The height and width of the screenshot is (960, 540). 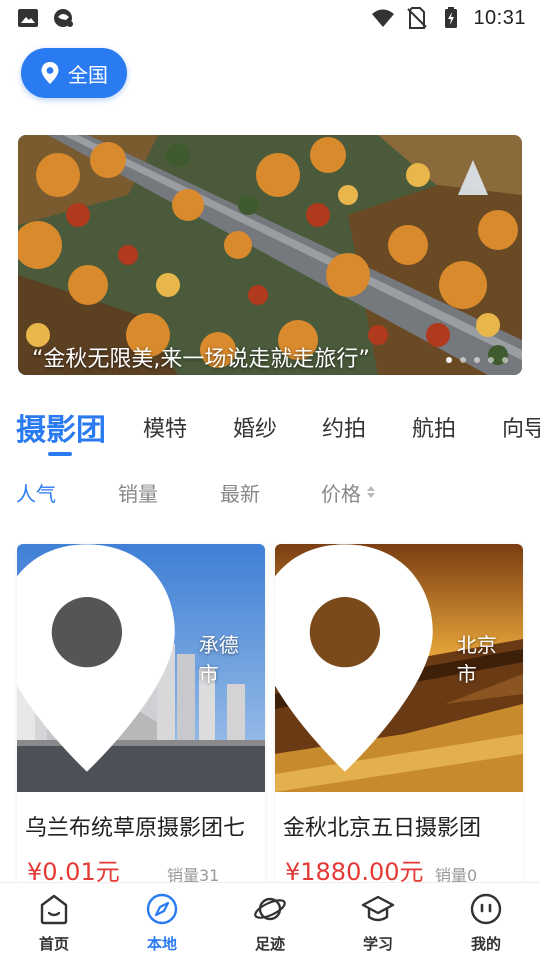 I want to click on tab-aerial: 航拍, so click(x=434, y=427).